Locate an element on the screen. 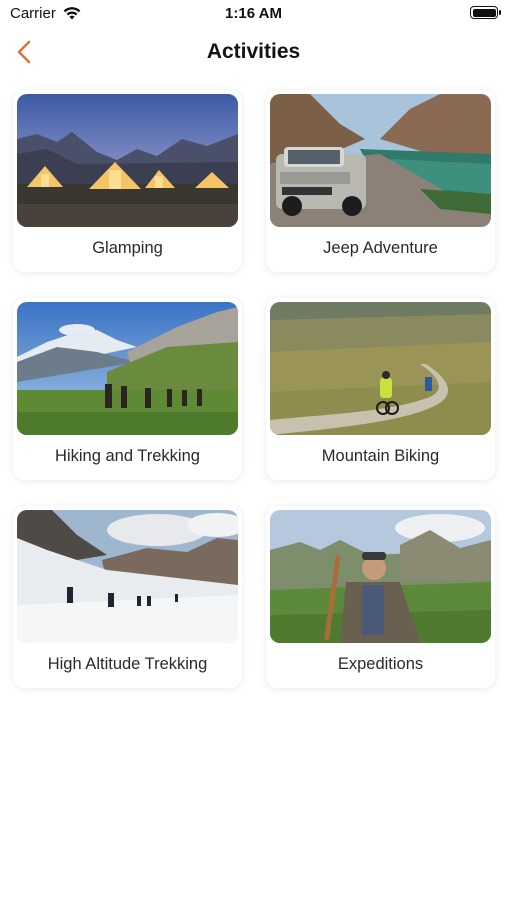 The height and width of the screenshot is (900, 507). activity-card-glamping: Glamping is located at coordinates (127, 181).